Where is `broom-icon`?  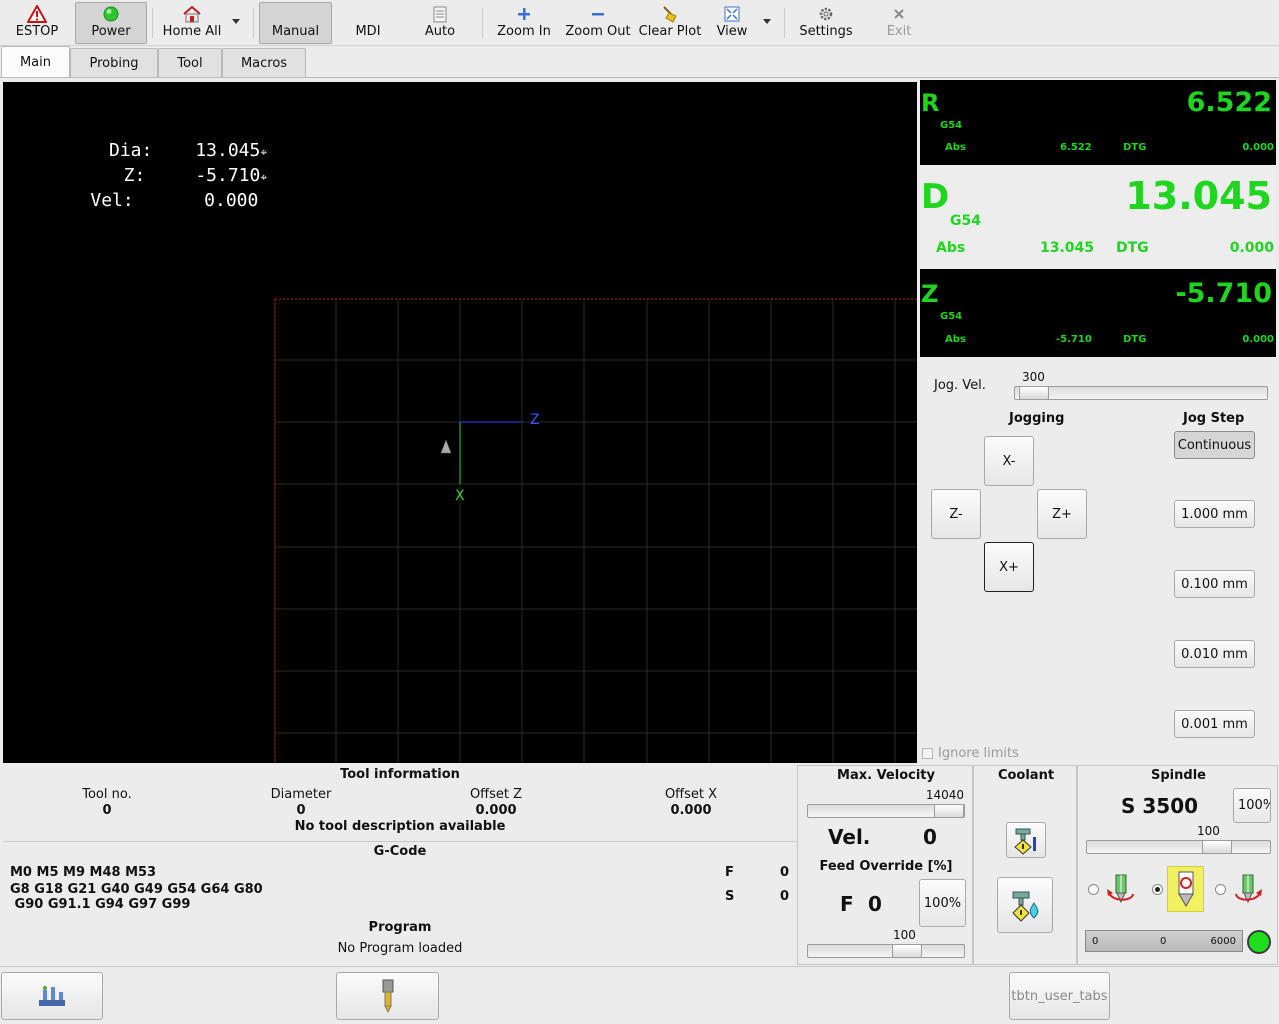 broom-icon is located at coordinates (670, 14).